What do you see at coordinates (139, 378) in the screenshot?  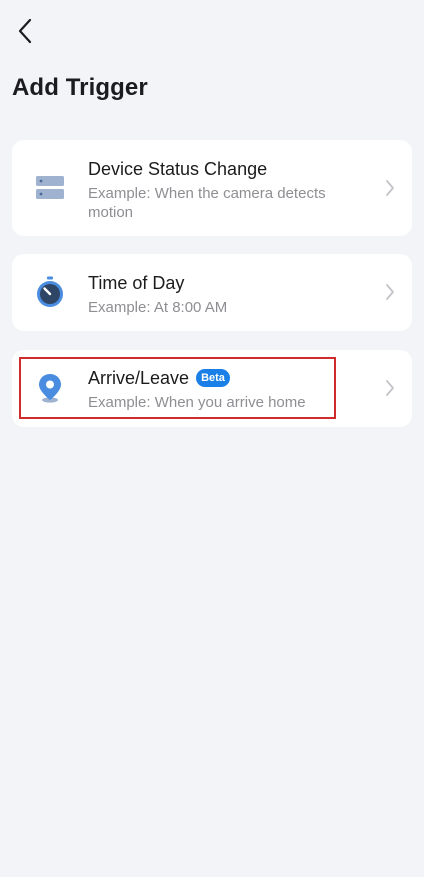 I see `trigger-title-text: Arrive/Leave` at bounding box center [139, 378].